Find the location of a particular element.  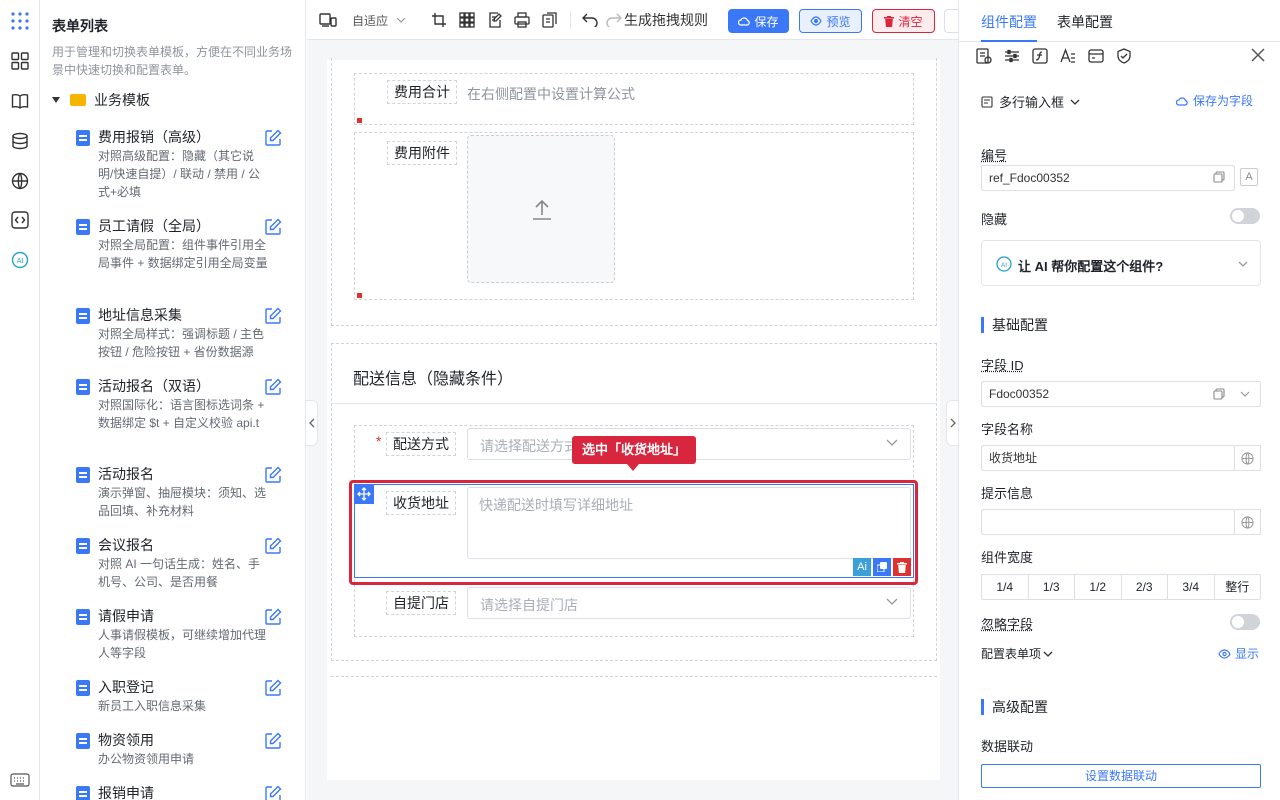

width-option: 3/4 is located at coordinates (1191, 587).